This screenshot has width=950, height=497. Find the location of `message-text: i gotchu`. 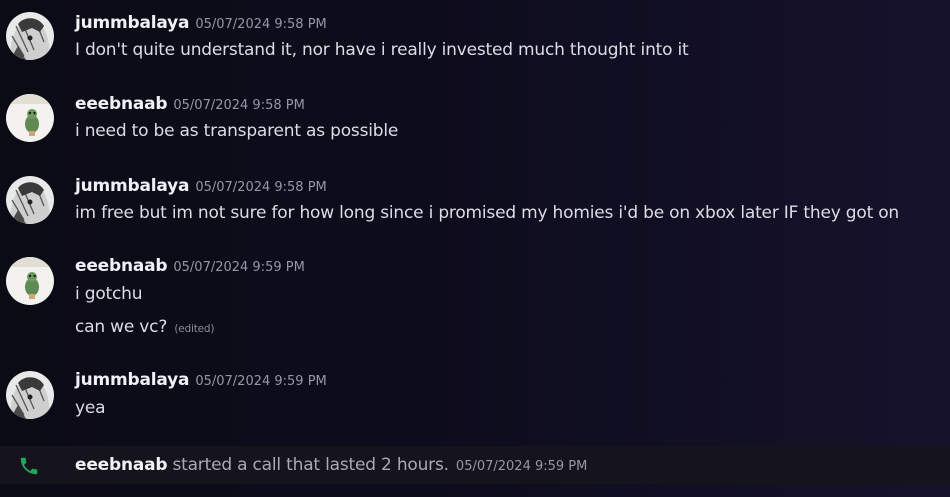

message-text: i gotchu is located at coordinates (109, 294).